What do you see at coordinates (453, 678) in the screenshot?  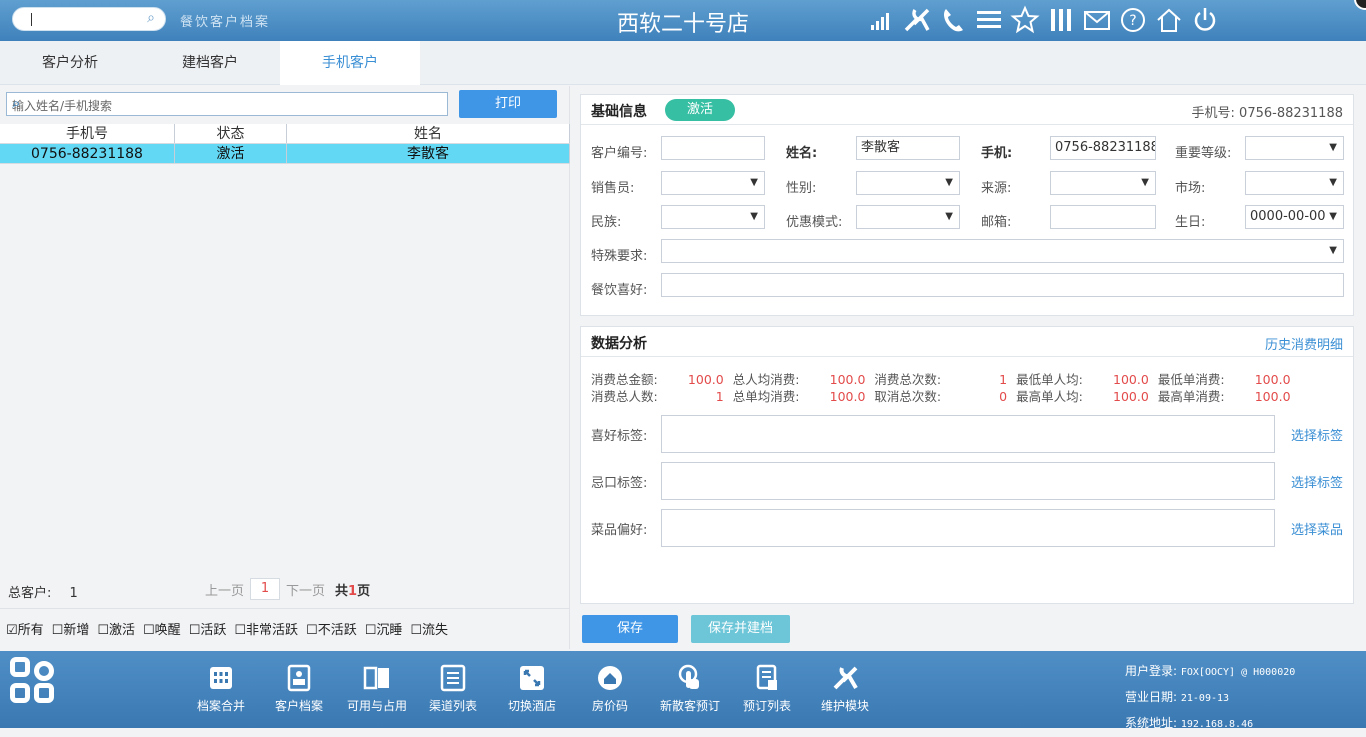 I see `list-icon` at bounding box center [453, 678].